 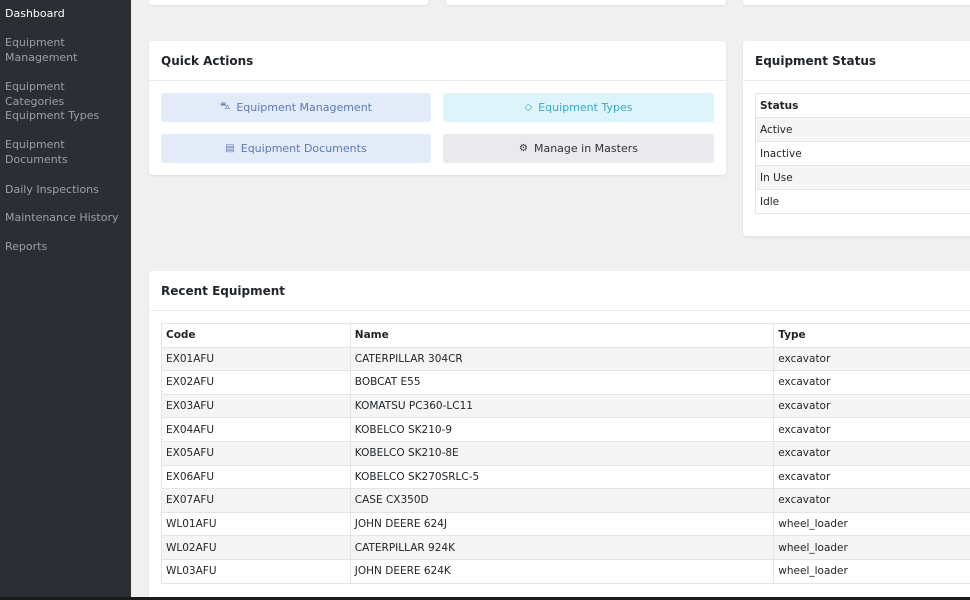 What do you see at coordinates (562, 335) in the screenshot?
I see `column-header-name: Name` at bounding box center [562, 335].